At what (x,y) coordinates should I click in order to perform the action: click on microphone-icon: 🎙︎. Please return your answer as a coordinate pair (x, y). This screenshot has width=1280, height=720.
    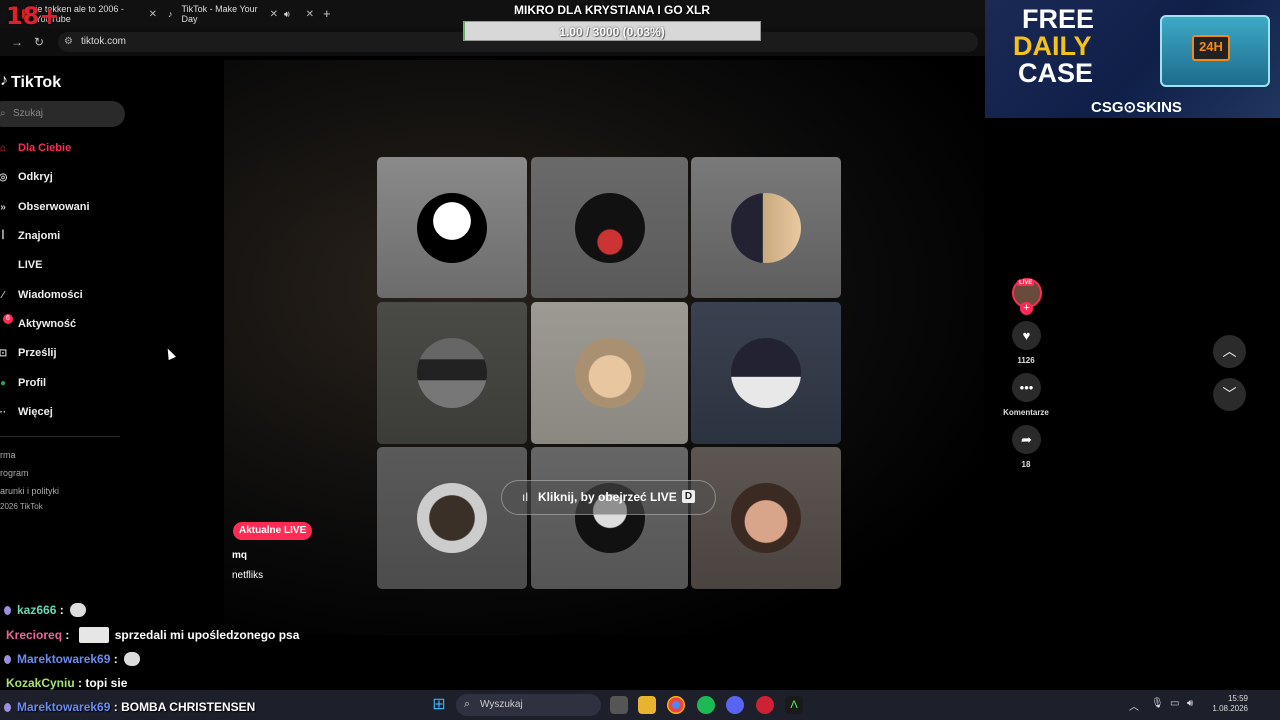
    Looking at the image, I should click on (1157, 703).